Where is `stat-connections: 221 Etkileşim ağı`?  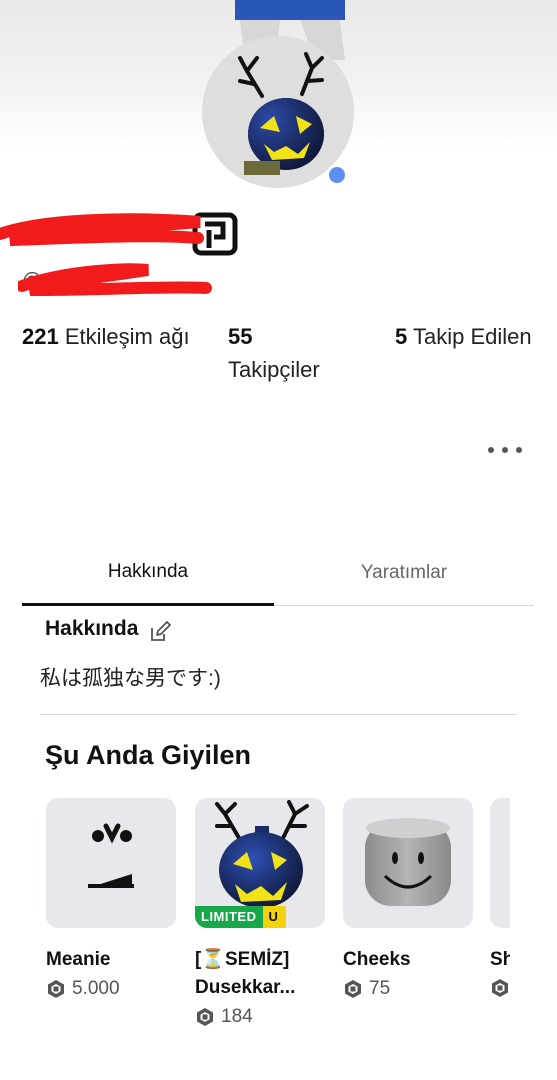
stat-connections: 221 Etkileşim ağı is located at coordinates (117, 336).